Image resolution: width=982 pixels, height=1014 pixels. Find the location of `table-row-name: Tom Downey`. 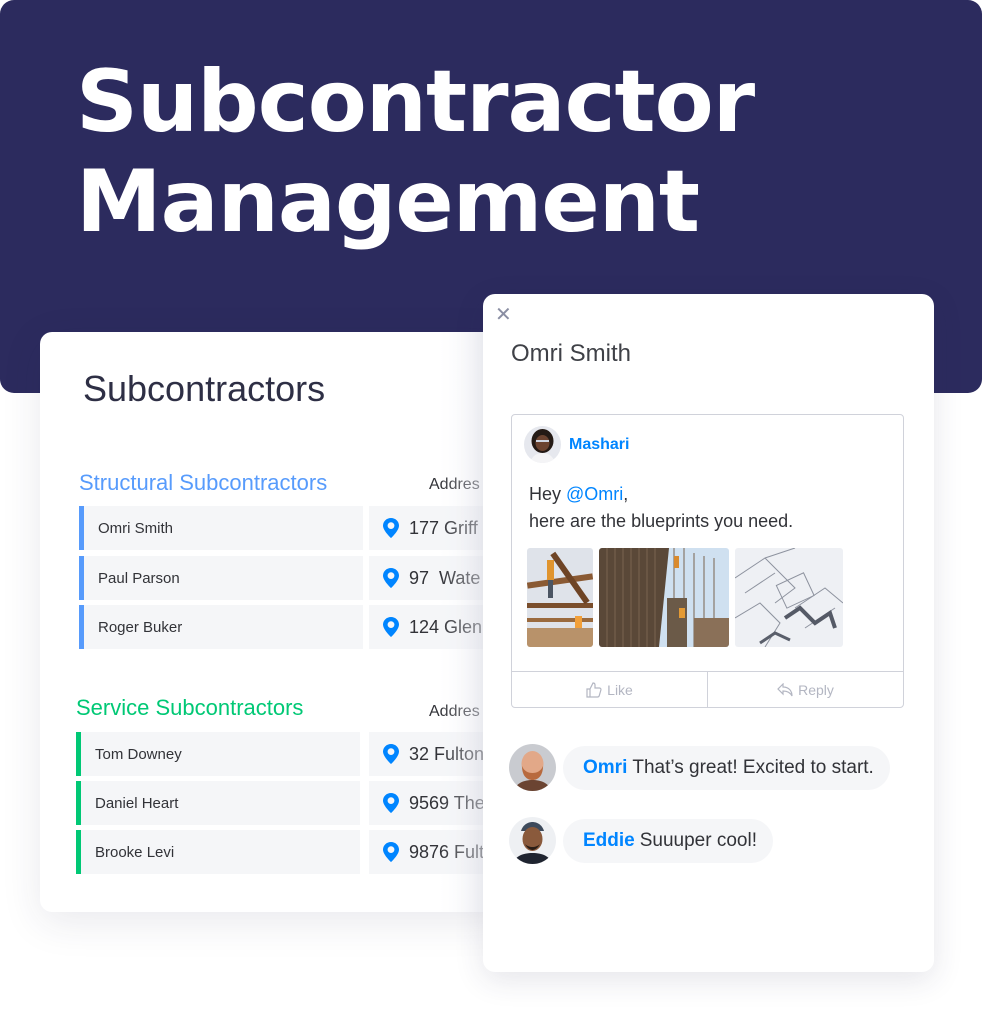

table-row-name: Tom Downey is located at coordinates (218, 754).